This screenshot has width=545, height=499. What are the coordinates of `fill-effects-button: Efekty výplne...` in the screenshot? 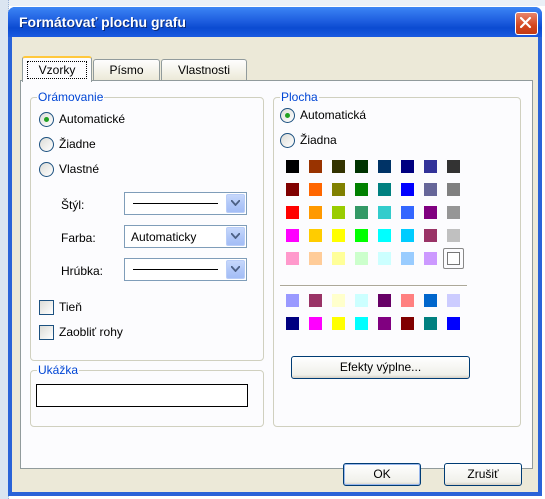 It's located at (380, 367).